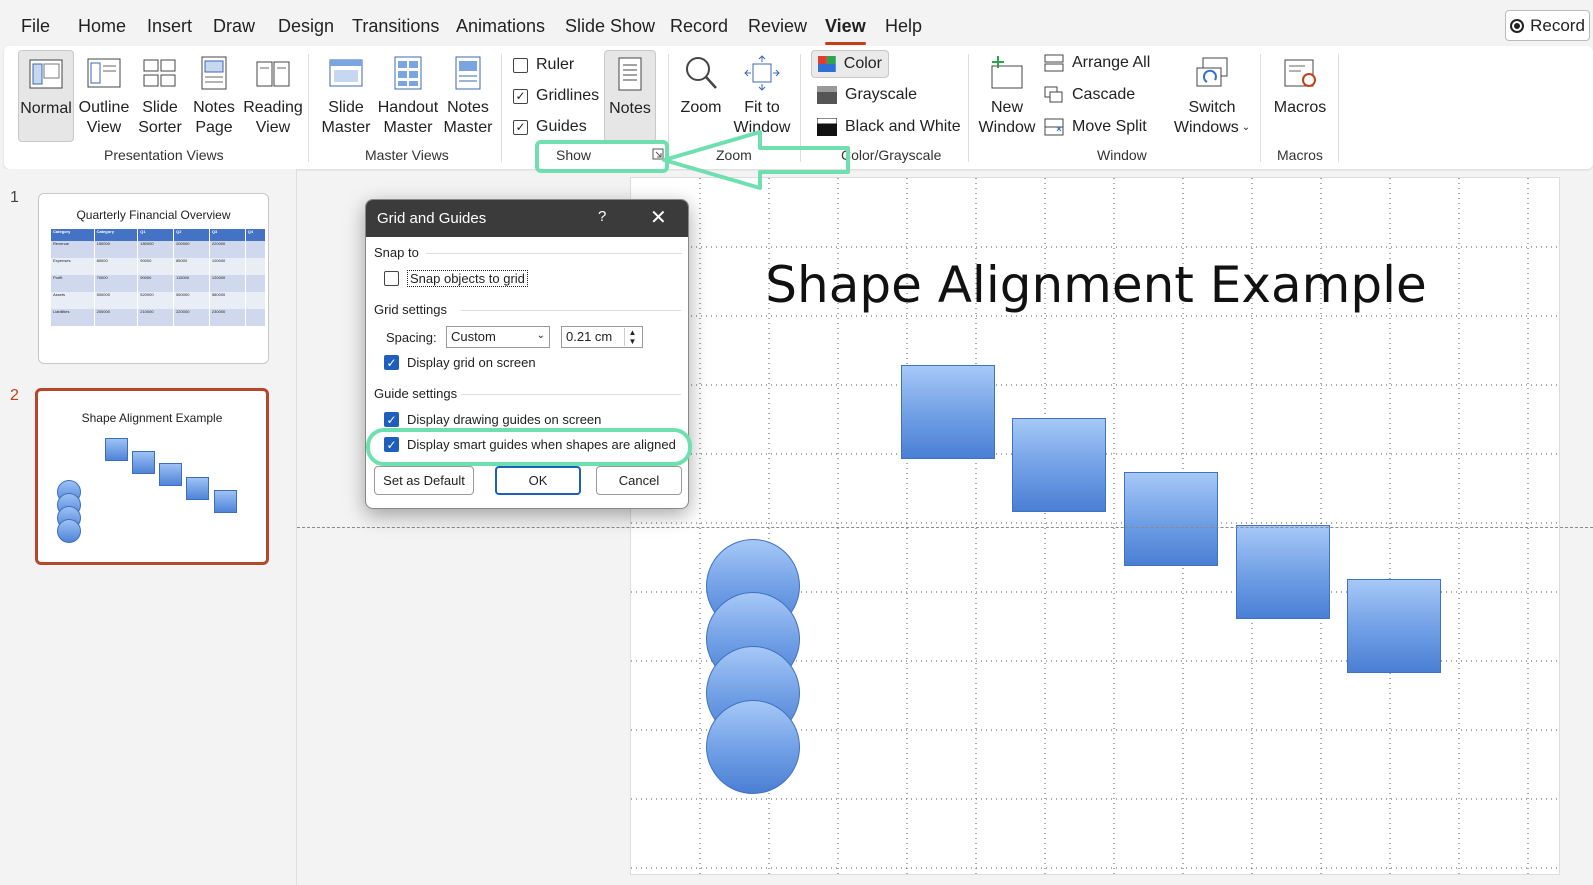 The height and width of the screenshot is (885, 1593). What do you see at coordinates (658, 217) in the screenshot?
I see `close-icon: ✕` at bounding box center [658, 217].